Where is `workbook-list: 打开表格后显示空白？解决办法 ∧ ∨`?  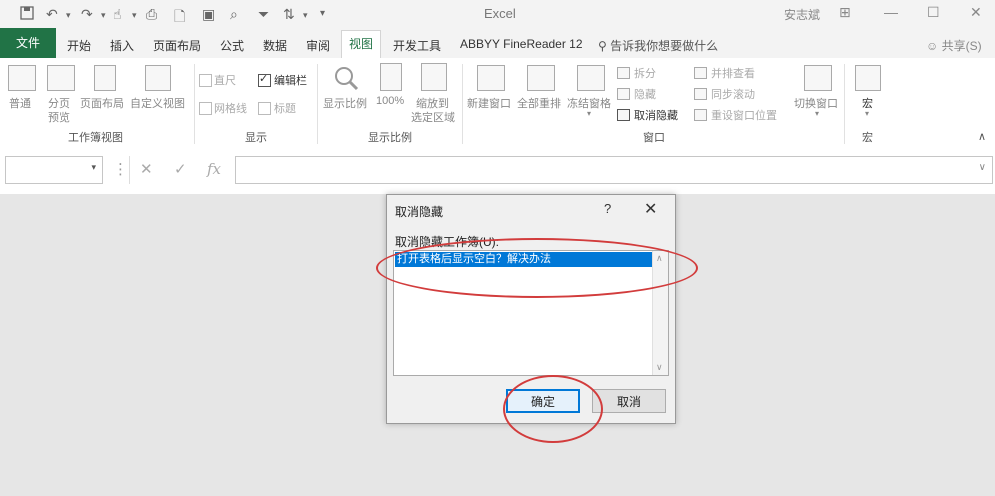
workbook-list: 打开表格后显示空白？解决办法 ∧ ∨ is located at coordinates (531, 313).